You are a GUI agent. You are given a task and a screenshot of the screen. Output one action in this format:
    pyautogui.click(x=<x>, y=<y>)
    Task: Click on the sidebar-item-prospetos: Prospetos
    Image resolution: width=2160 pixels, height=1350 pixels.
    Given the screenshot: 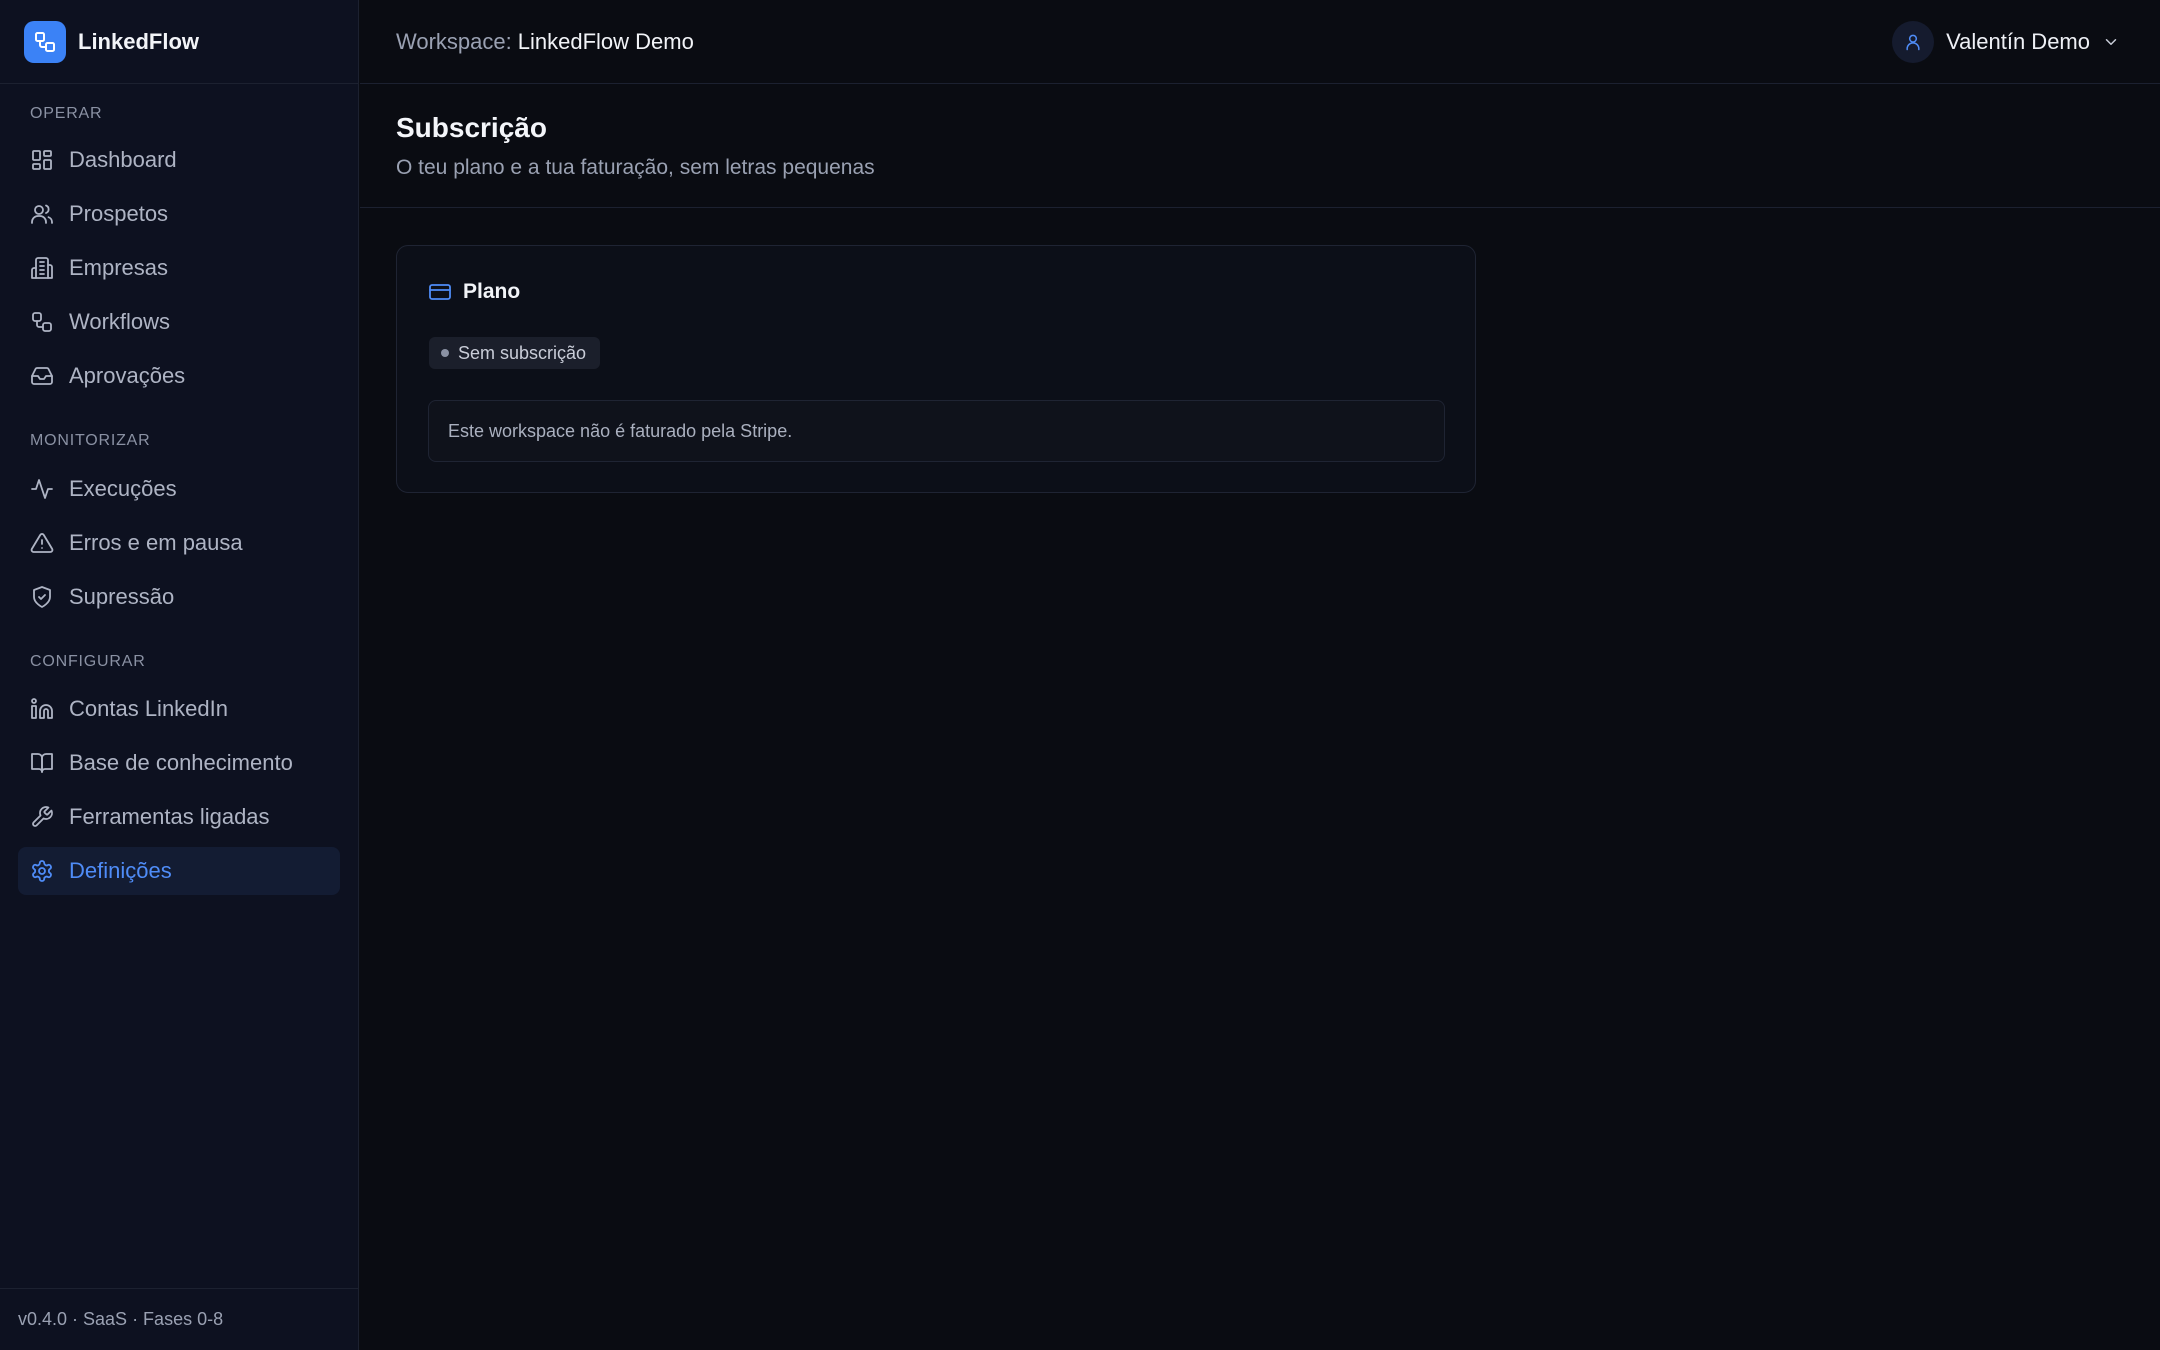 What is the action you would take?
    pyautogui.click(x=179, y=214)
    